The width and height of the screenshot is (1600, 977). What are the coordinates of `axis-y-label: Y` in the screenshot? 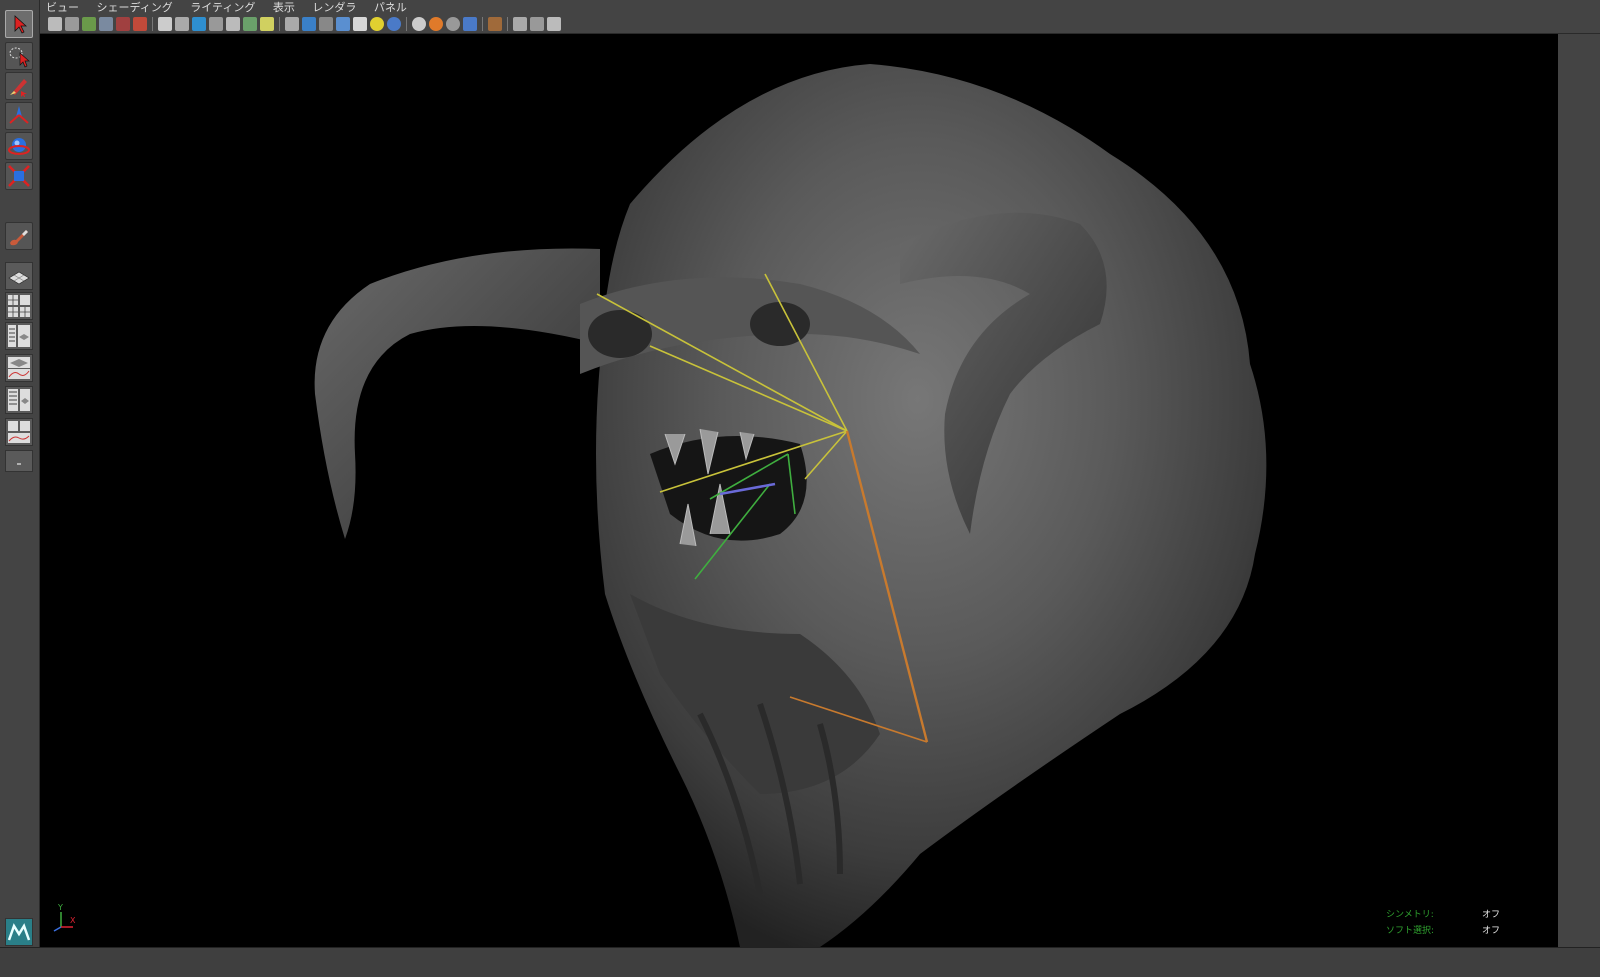 It's located at (60, 907).